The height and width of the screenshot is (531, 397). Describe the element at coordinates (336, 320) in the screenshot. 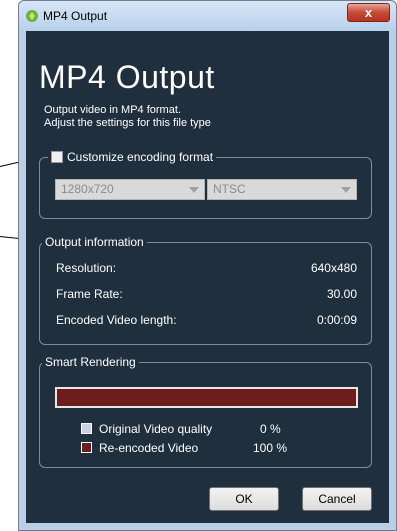

I see `video-length-value: 0:00:09` at that location.